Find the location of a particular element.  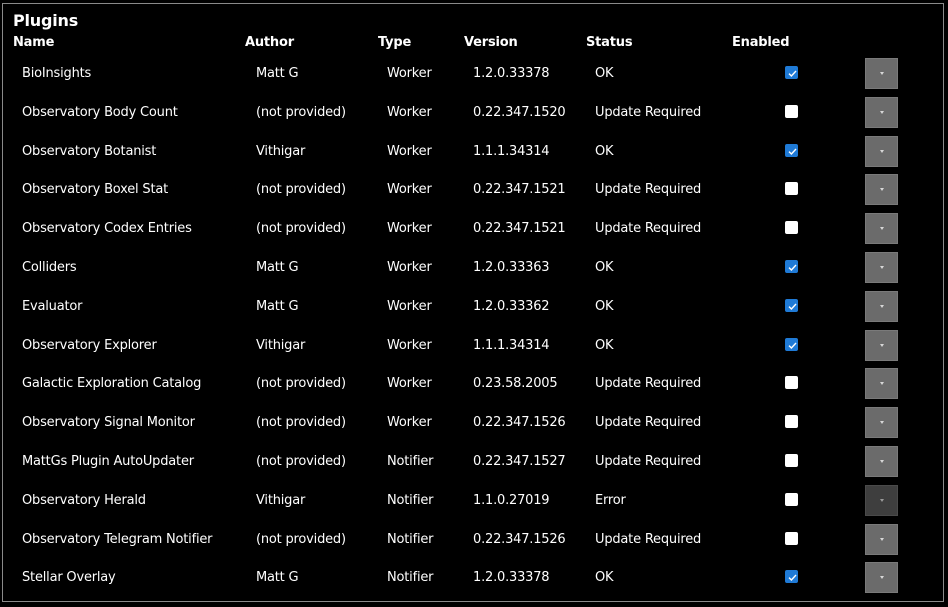

plugin-name: Observatory Body Count is located at coordinates (100, 112).